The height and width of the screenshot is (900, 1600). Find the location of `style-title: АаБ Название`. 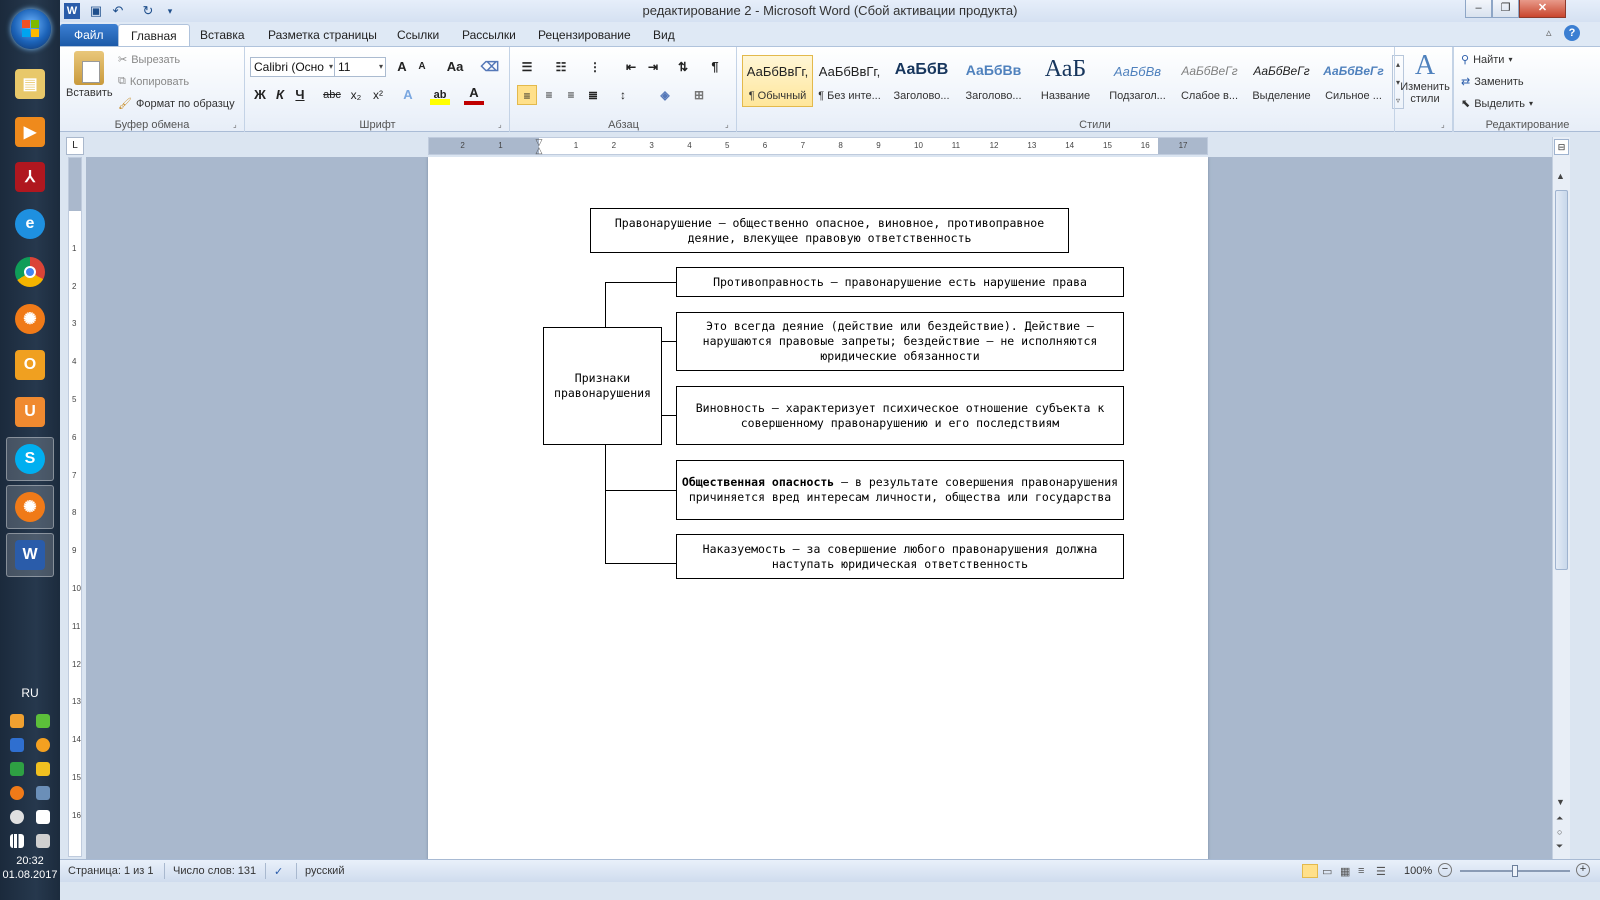

style-title: АаБ Название is located at coordinates (1065, 81).